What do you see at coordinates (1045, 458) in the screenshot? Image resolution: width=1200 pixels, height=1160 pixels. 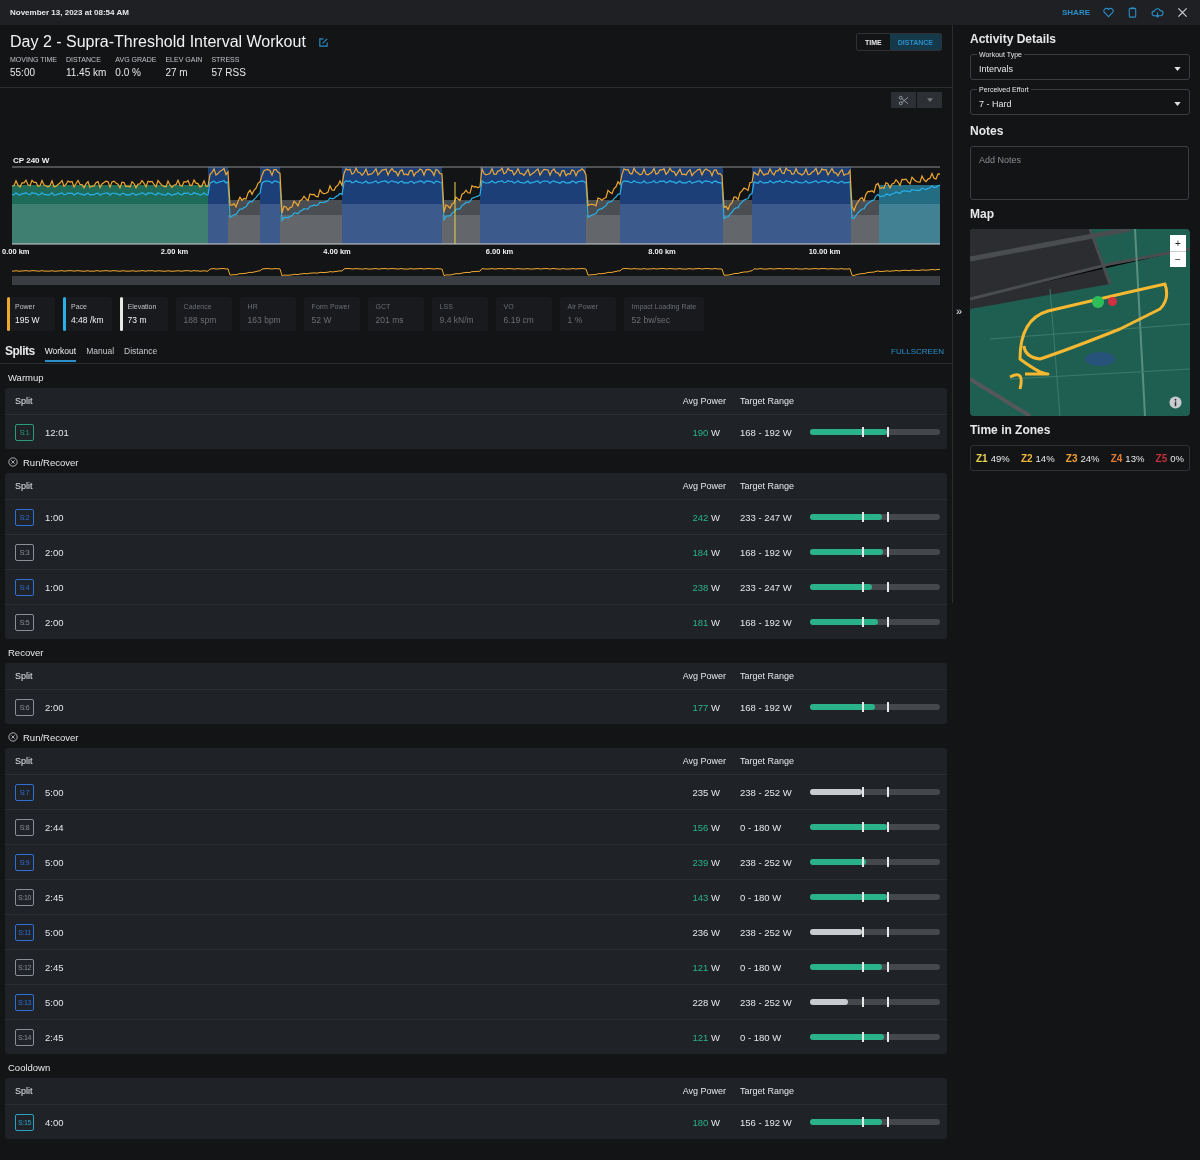 I see `zone-value: 14%` at bounding box center [1045, 458].